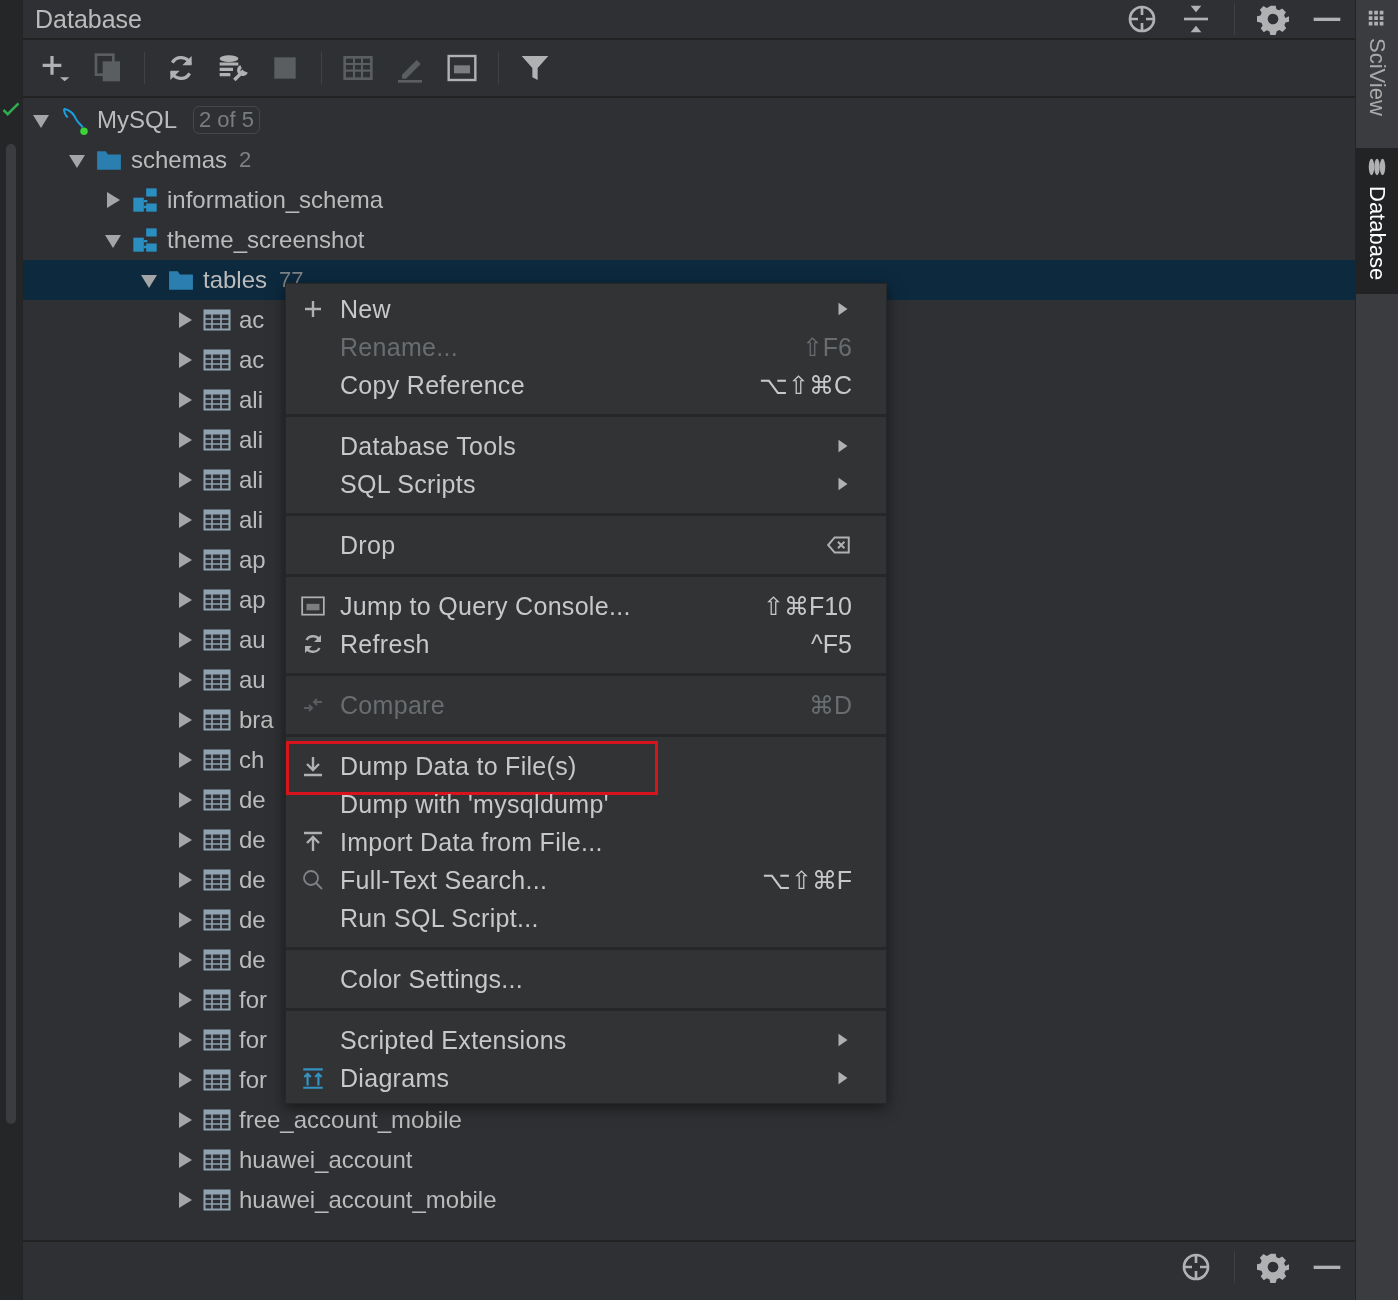  Describe the element at coordinates (475, 804) in the screenshot. I see `menu-item-label: Dump with 'mysqldump'` at that location.